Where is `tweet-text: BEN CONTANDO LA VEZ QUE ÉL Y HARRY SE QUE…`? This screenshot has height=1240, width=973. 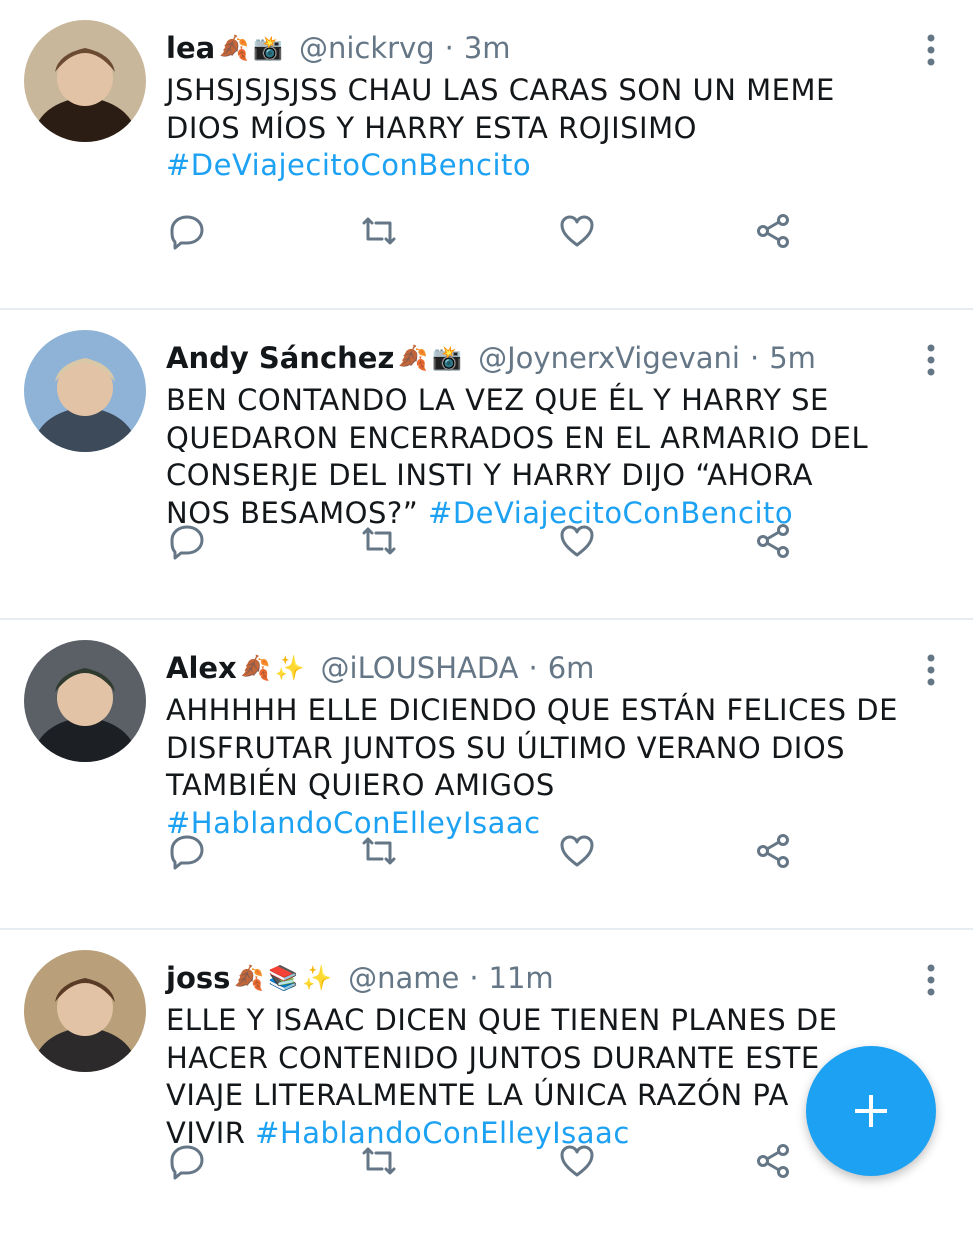
tweet-text: BEN CONTANDO LA VEZ QUE ÉL Y HARRY SE QUE… is located at coordinates (556, 457).